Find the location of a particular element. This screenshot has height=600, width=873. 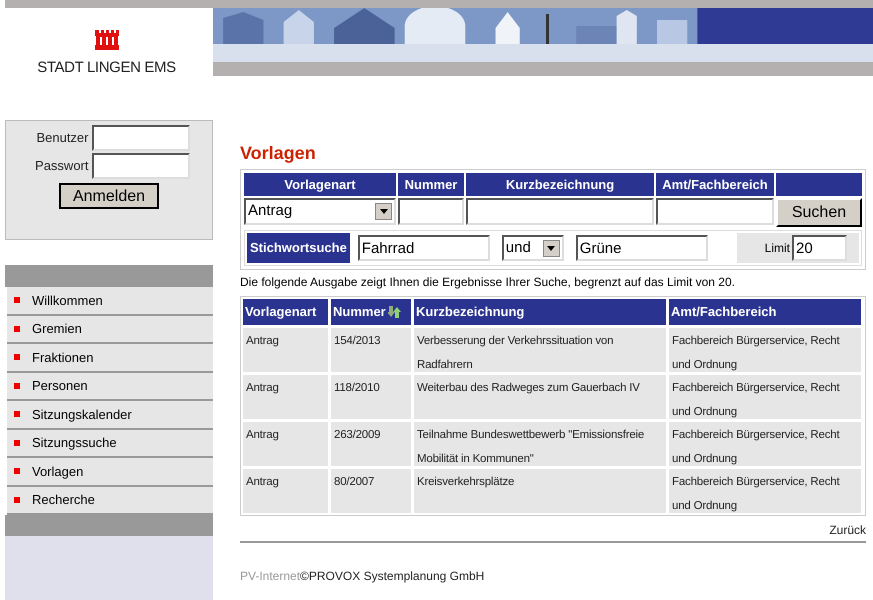

limit-label: Limit is located at coordinates (777, 248).